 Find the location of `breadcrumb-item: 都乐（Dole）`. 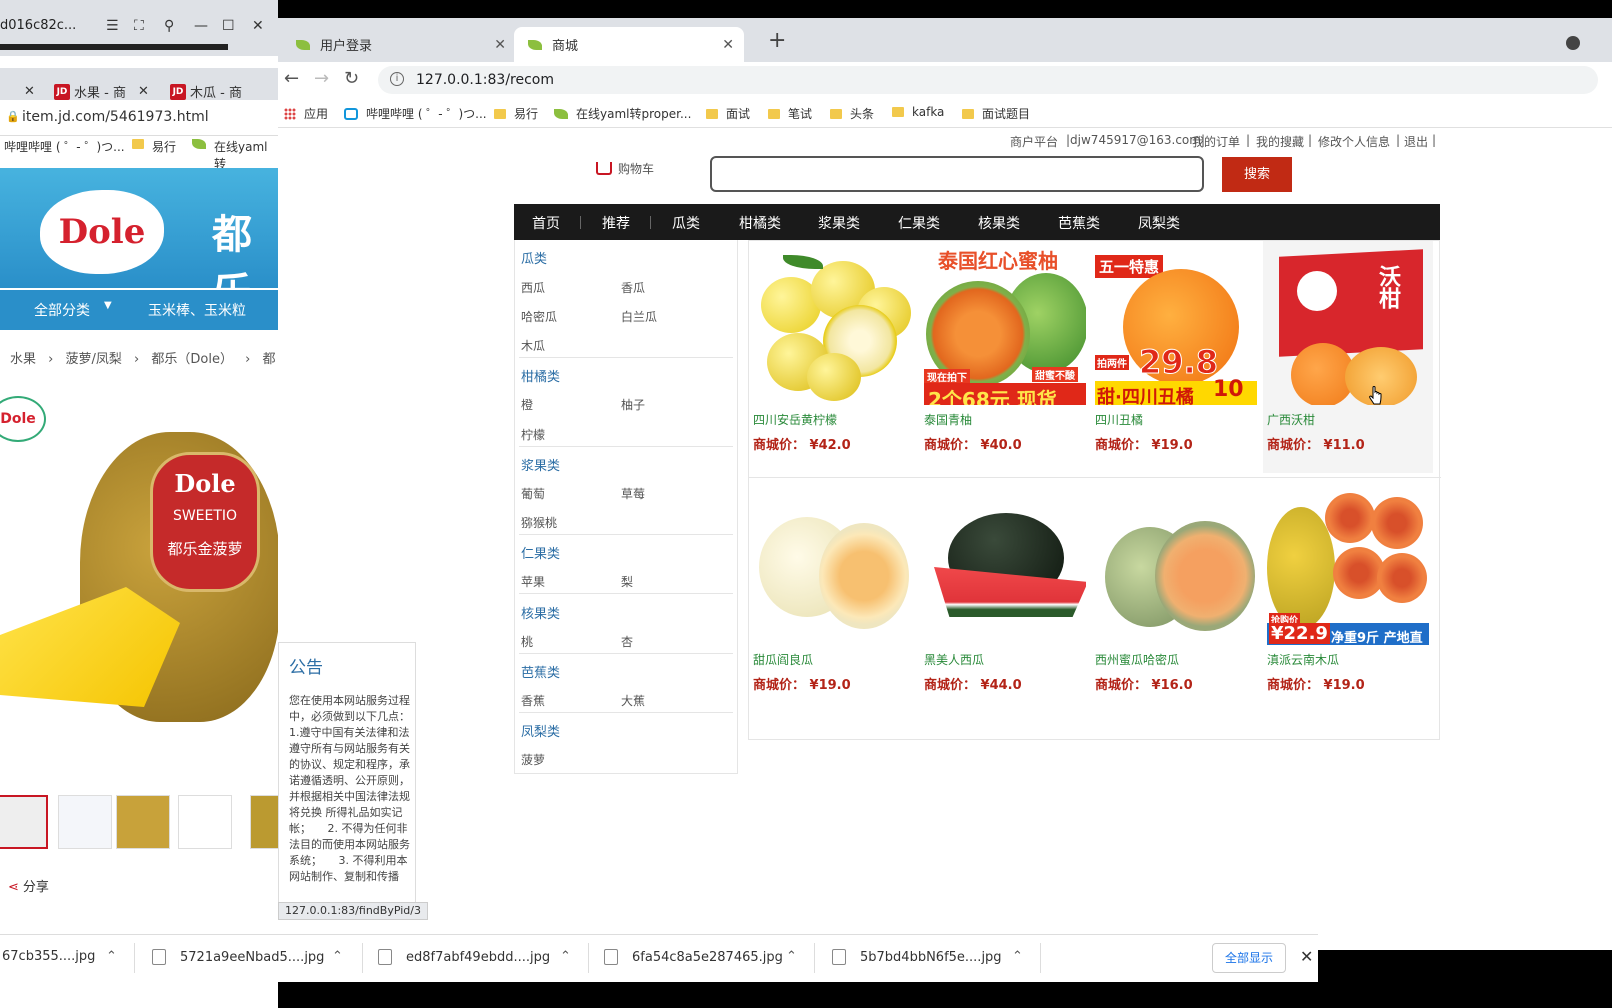

breadcrumb-item: 都乐（Dole） is located at coordinates (192, 359).